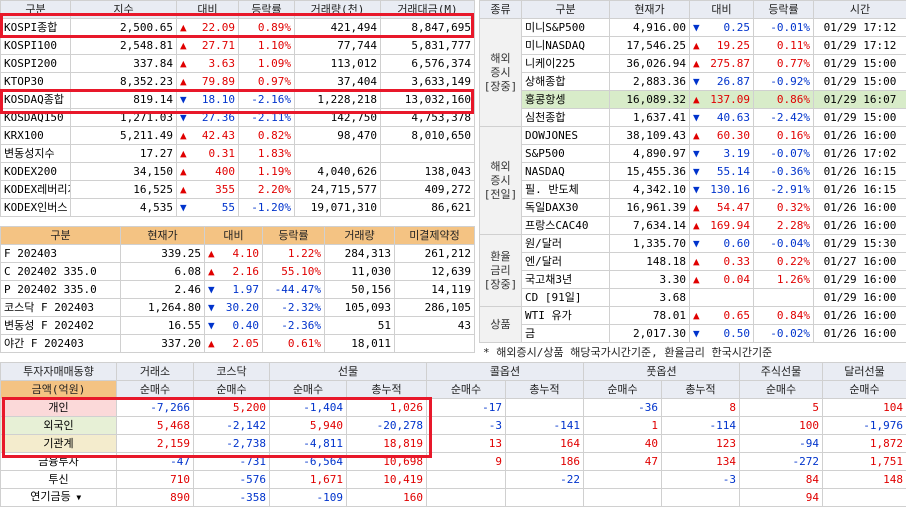 The height and width of the screenshot is (515, 906). I want to click on index-name: KTOP30, so click(35, 81).